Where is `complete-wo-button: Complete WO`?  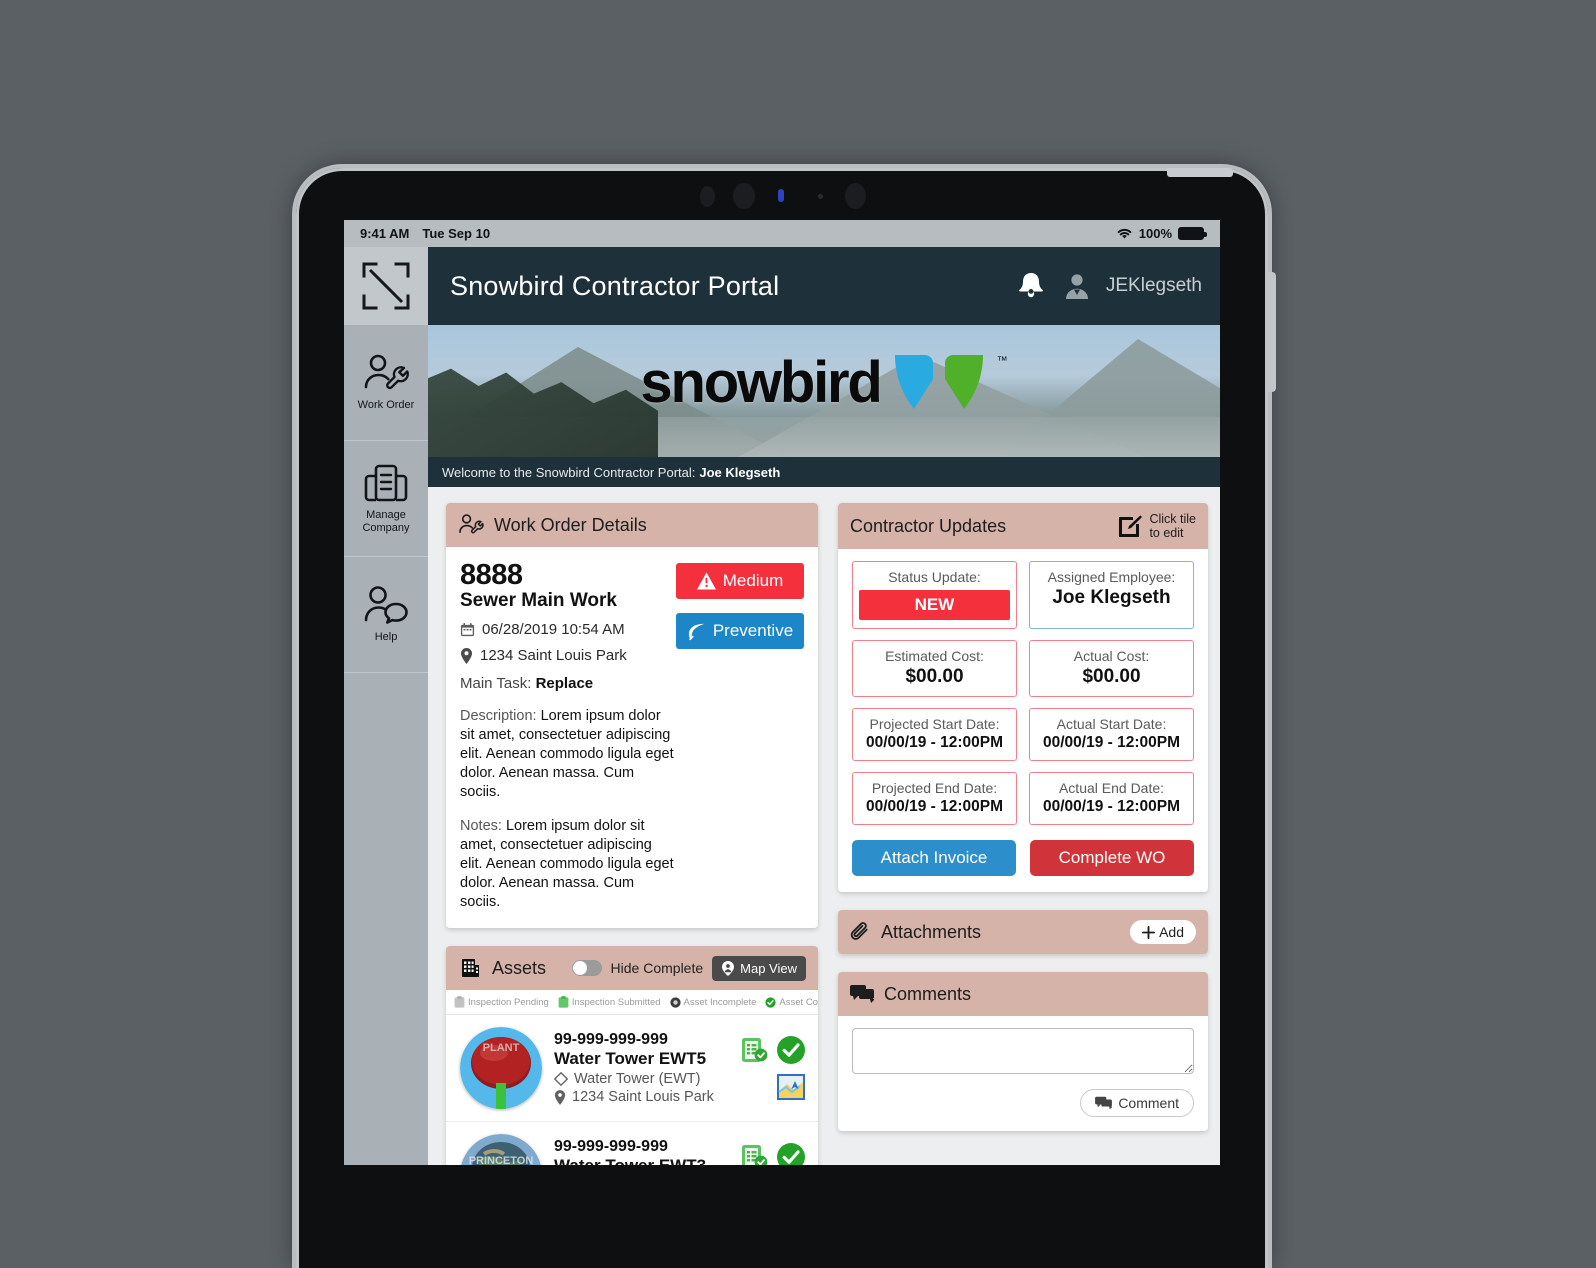
complete-wo-button: Complete WO is located at coordinates (1112, 858).